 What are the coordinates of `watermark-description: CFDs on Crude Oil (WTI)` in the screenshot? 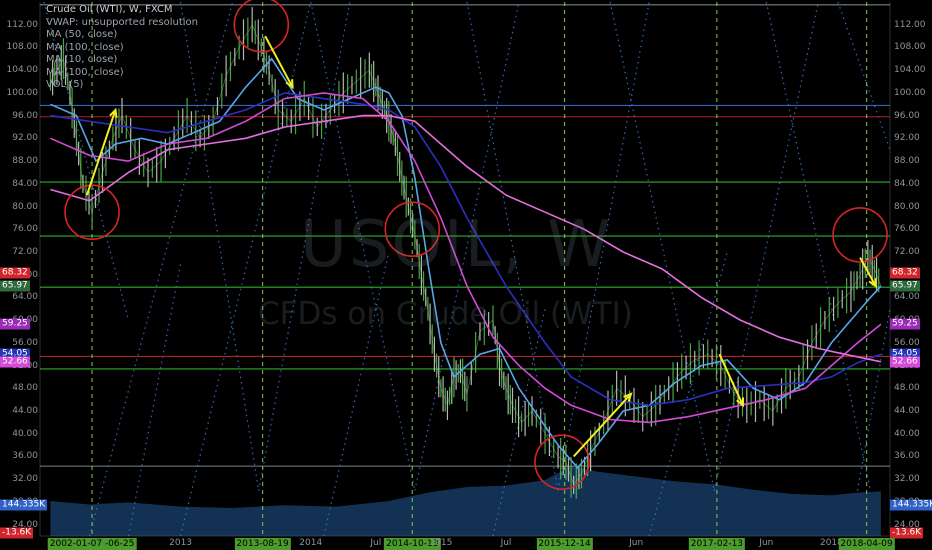 It's located at (445, 314).